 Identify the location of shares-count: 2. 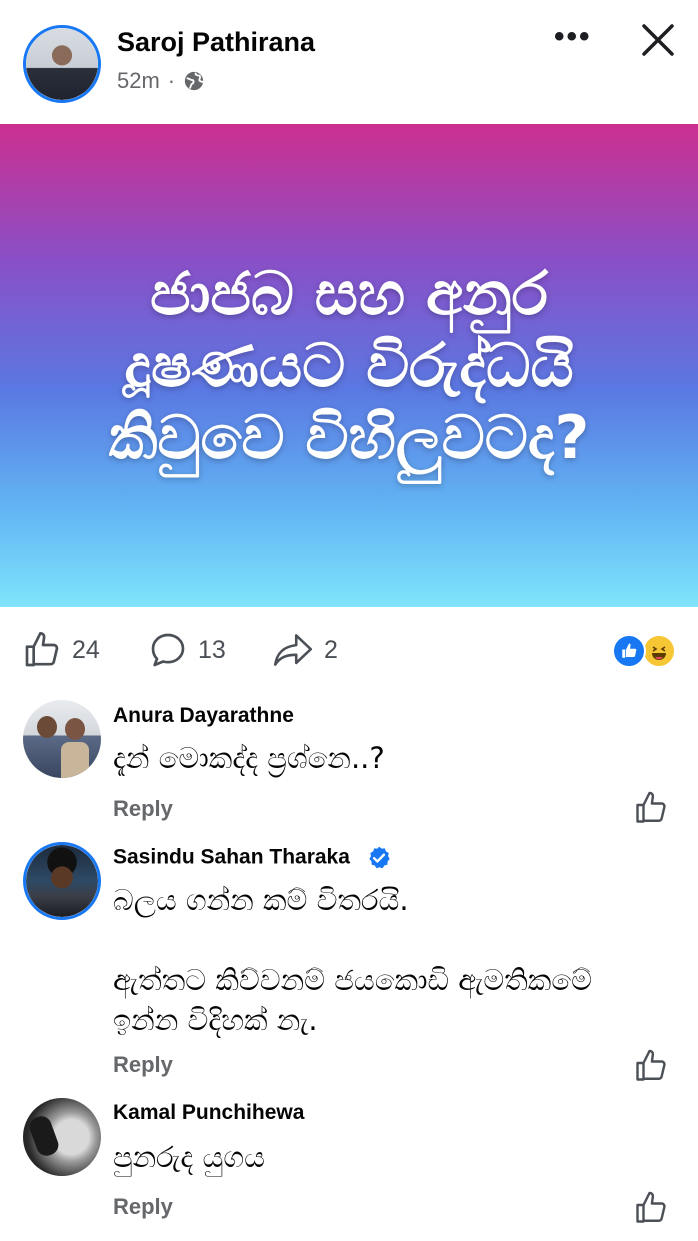
(331, 649).